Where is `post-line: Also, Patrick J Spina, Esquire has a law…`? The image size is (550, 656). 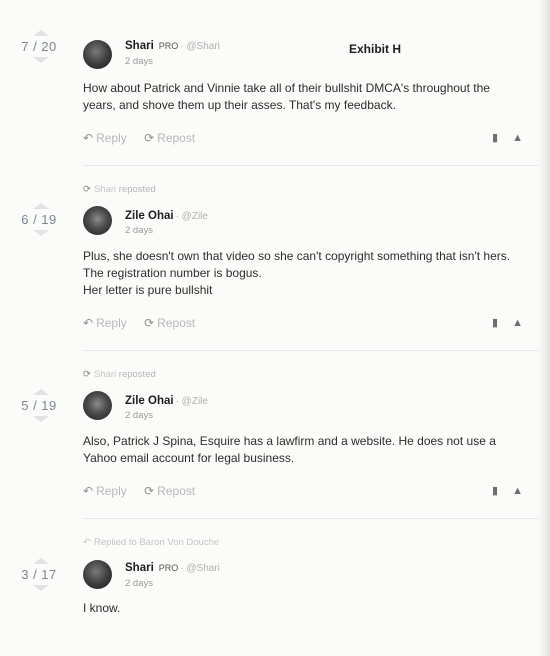
post-line: Also, Patrick J Spina, Esquire has a law… is located at coordinates (289, 441).